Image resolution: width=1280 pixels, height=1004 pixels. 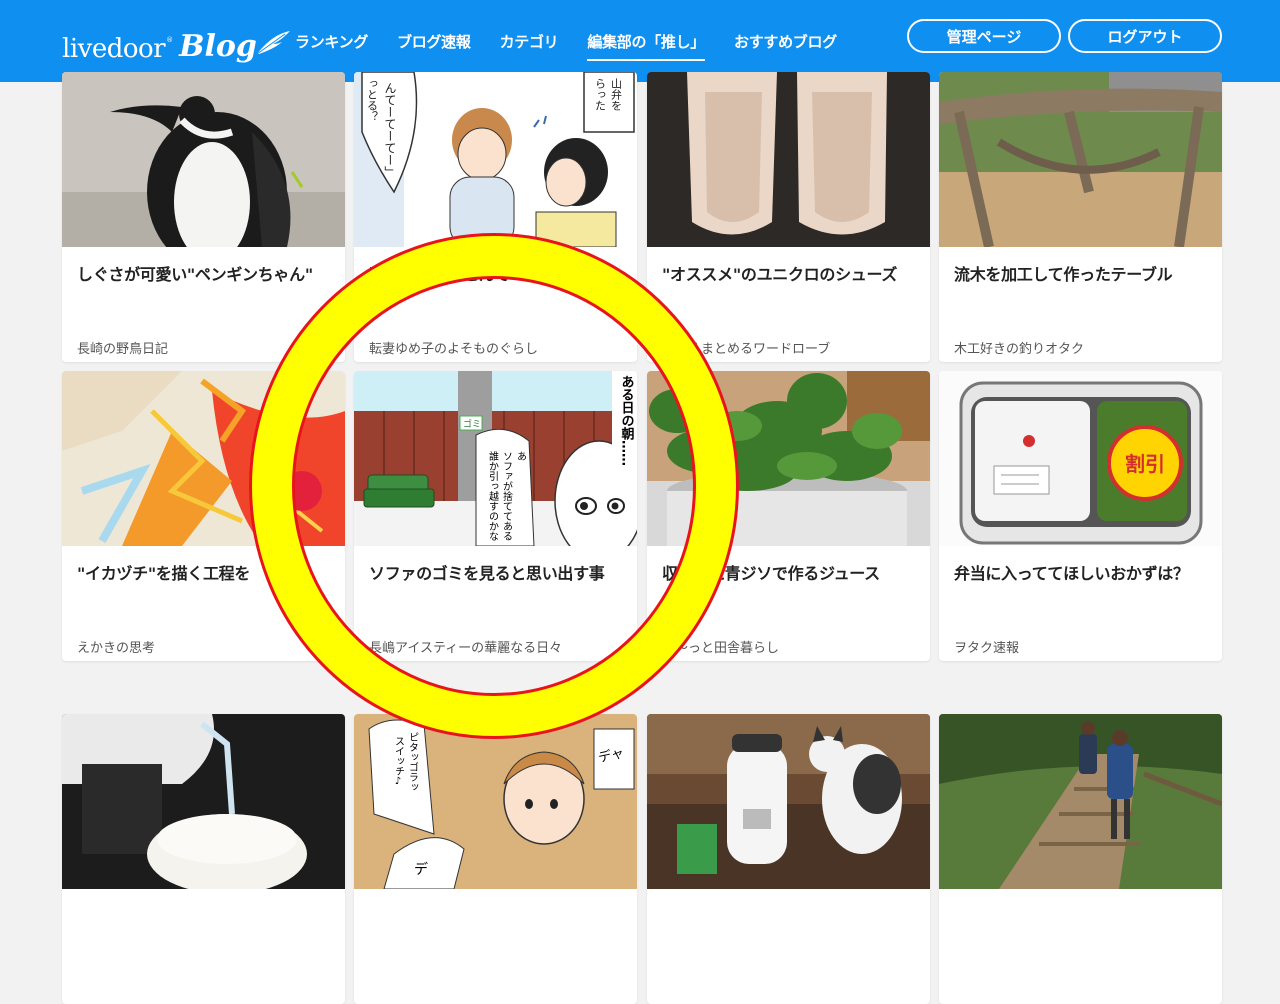 What do you see at coordinates (791, 646) in the screenshot?
I see `blog-name: 〜〜っと田舎暮らし` at bounding box center [791, 646].